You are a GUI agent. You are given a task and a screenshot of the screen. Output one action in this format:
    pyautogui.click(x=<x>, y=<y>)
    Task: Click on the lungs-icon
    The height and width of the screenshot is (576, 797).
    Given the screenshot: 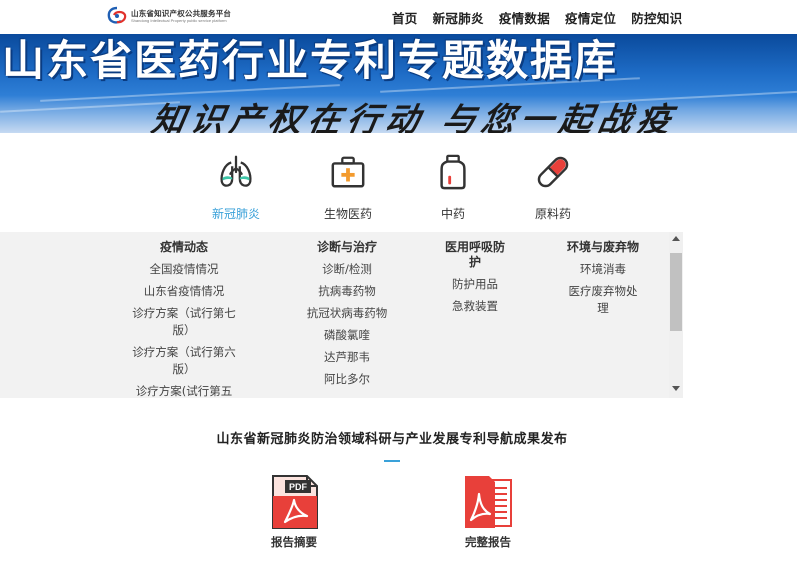 What is the action you would take?
    pyautogui.click(x=236, y=171)
    